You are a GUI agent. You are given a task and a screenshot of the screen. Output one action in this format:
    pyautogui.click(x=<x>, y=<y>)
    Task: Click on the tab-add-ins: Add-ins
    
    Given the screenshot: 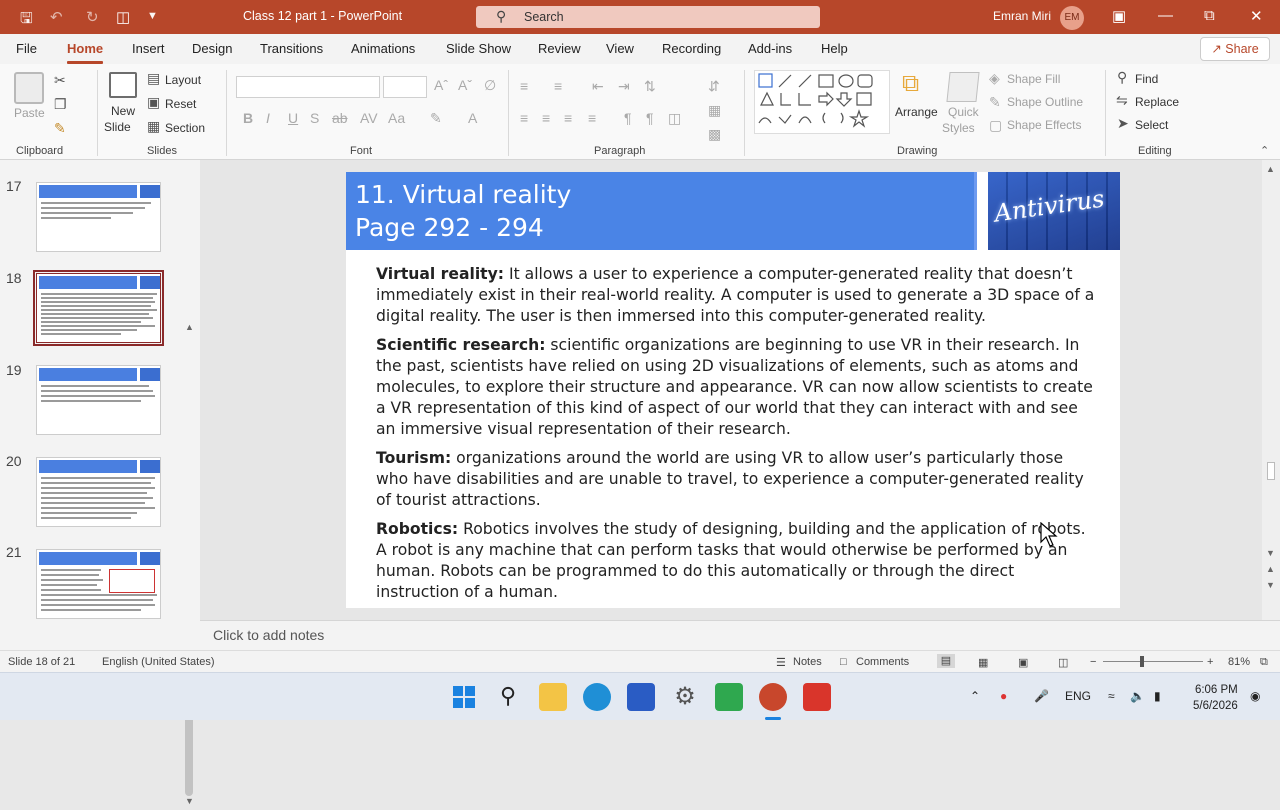 What is the action you would take?
    pyautogui.click(x=770, y=48)
    